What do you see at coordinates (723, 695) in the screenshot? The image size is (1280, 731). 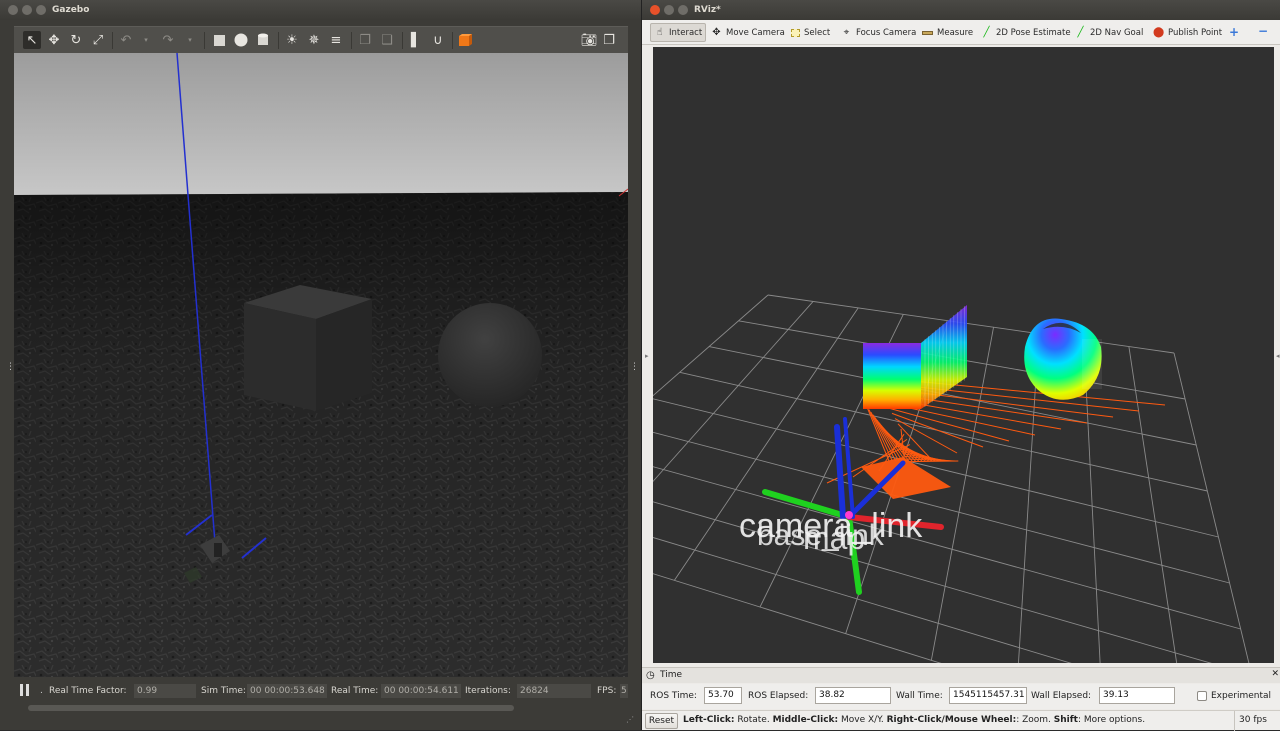 I see `ros-time-field: 53.70` at bounding box center [723, 695].